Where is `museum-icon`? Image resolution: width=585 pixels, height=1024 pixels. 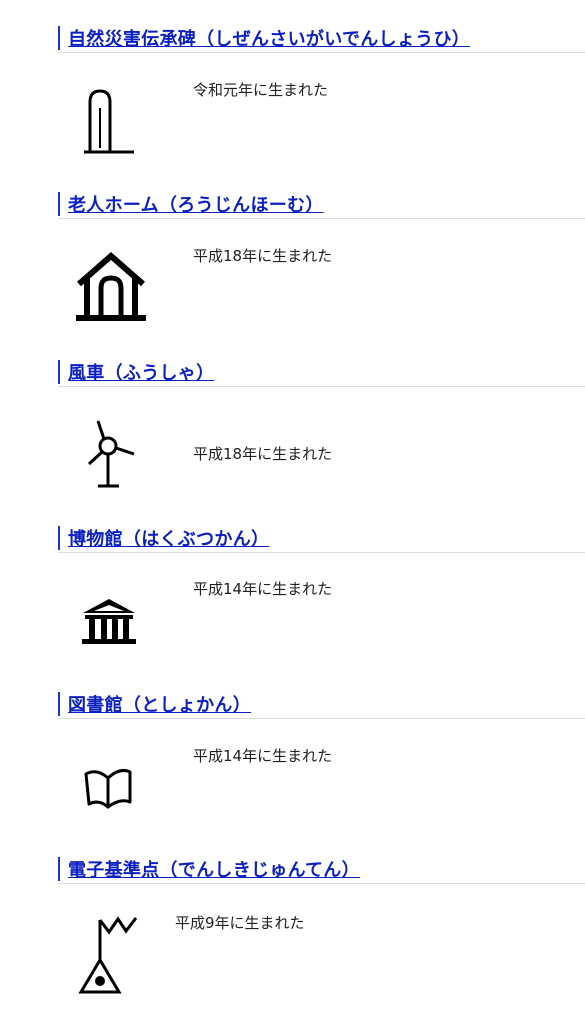
museum-icon is located at coordinates (109, 621).